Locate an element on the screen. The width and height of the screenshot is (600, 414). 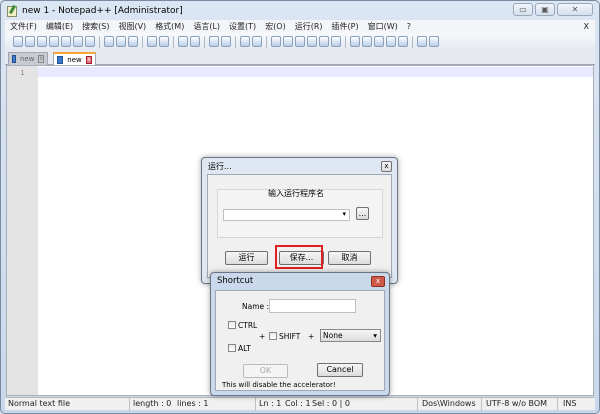
sync-h-icon is located at coordinates (257, 41).